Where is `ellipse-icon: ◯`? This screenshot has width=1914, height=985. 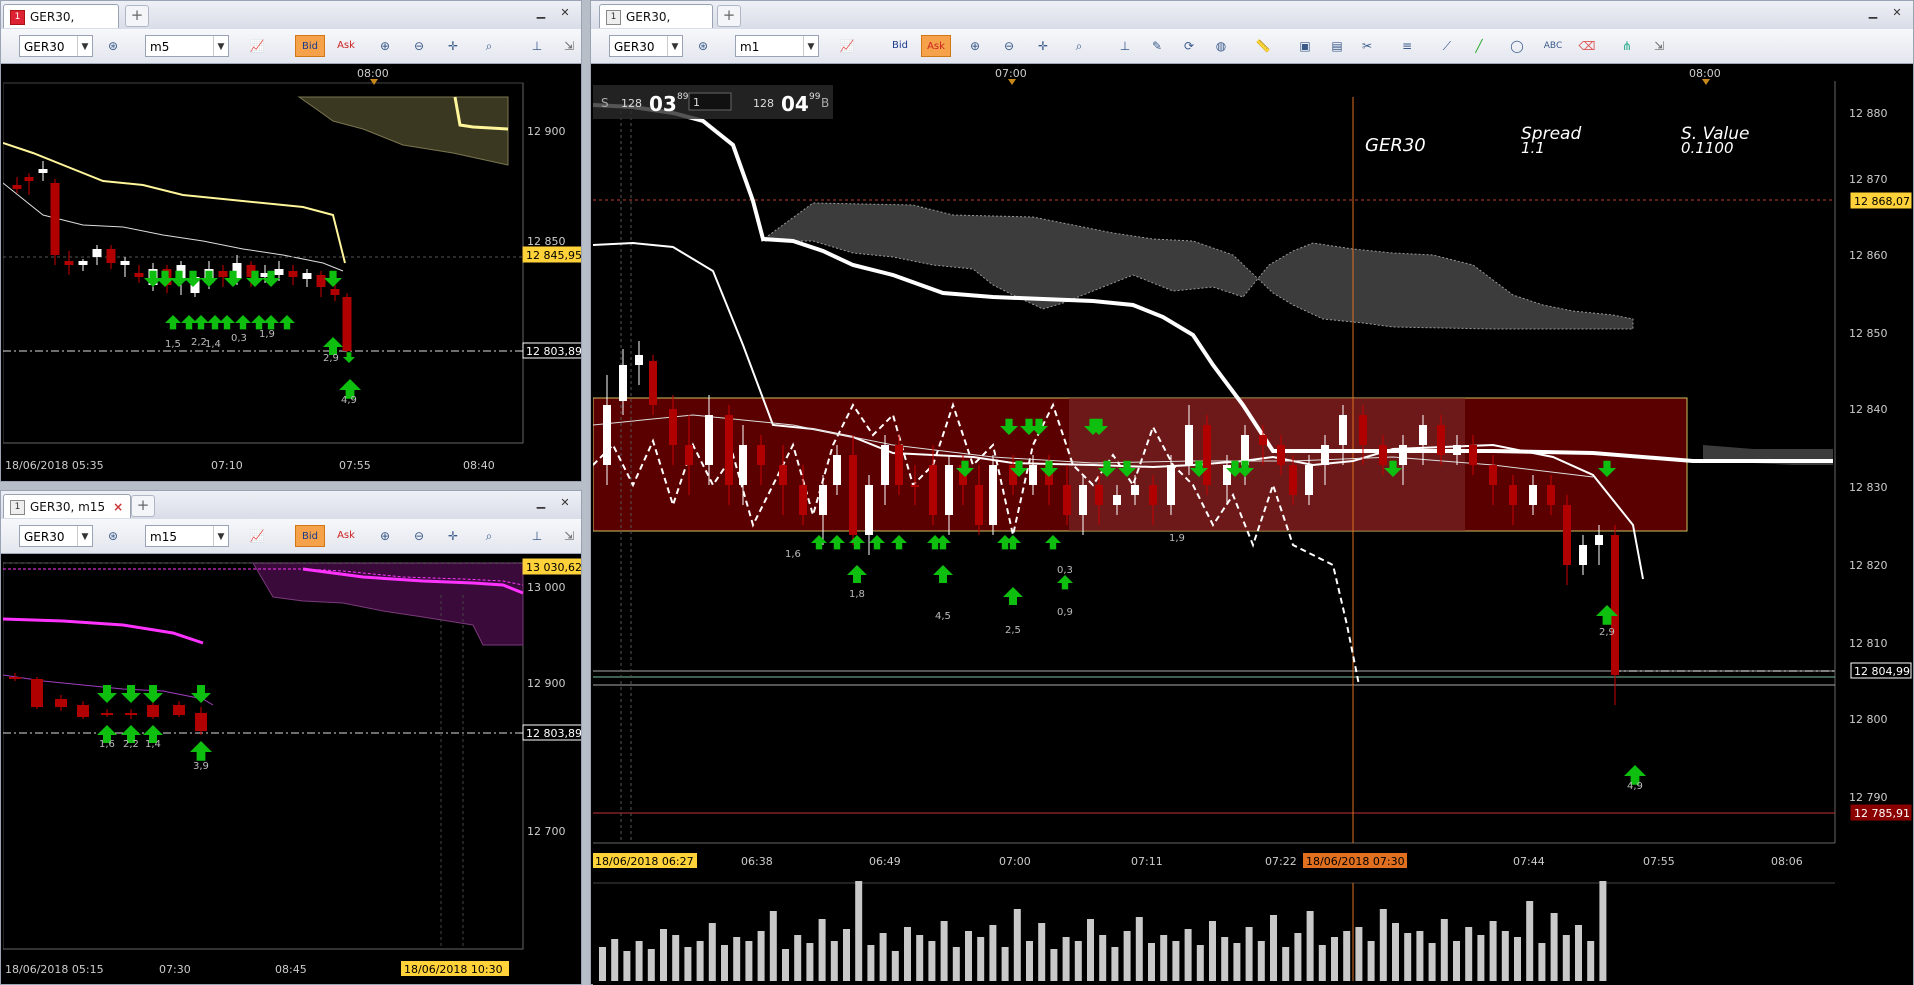
ellipse-icon: ◯ is located at coordinates (1517, 46).